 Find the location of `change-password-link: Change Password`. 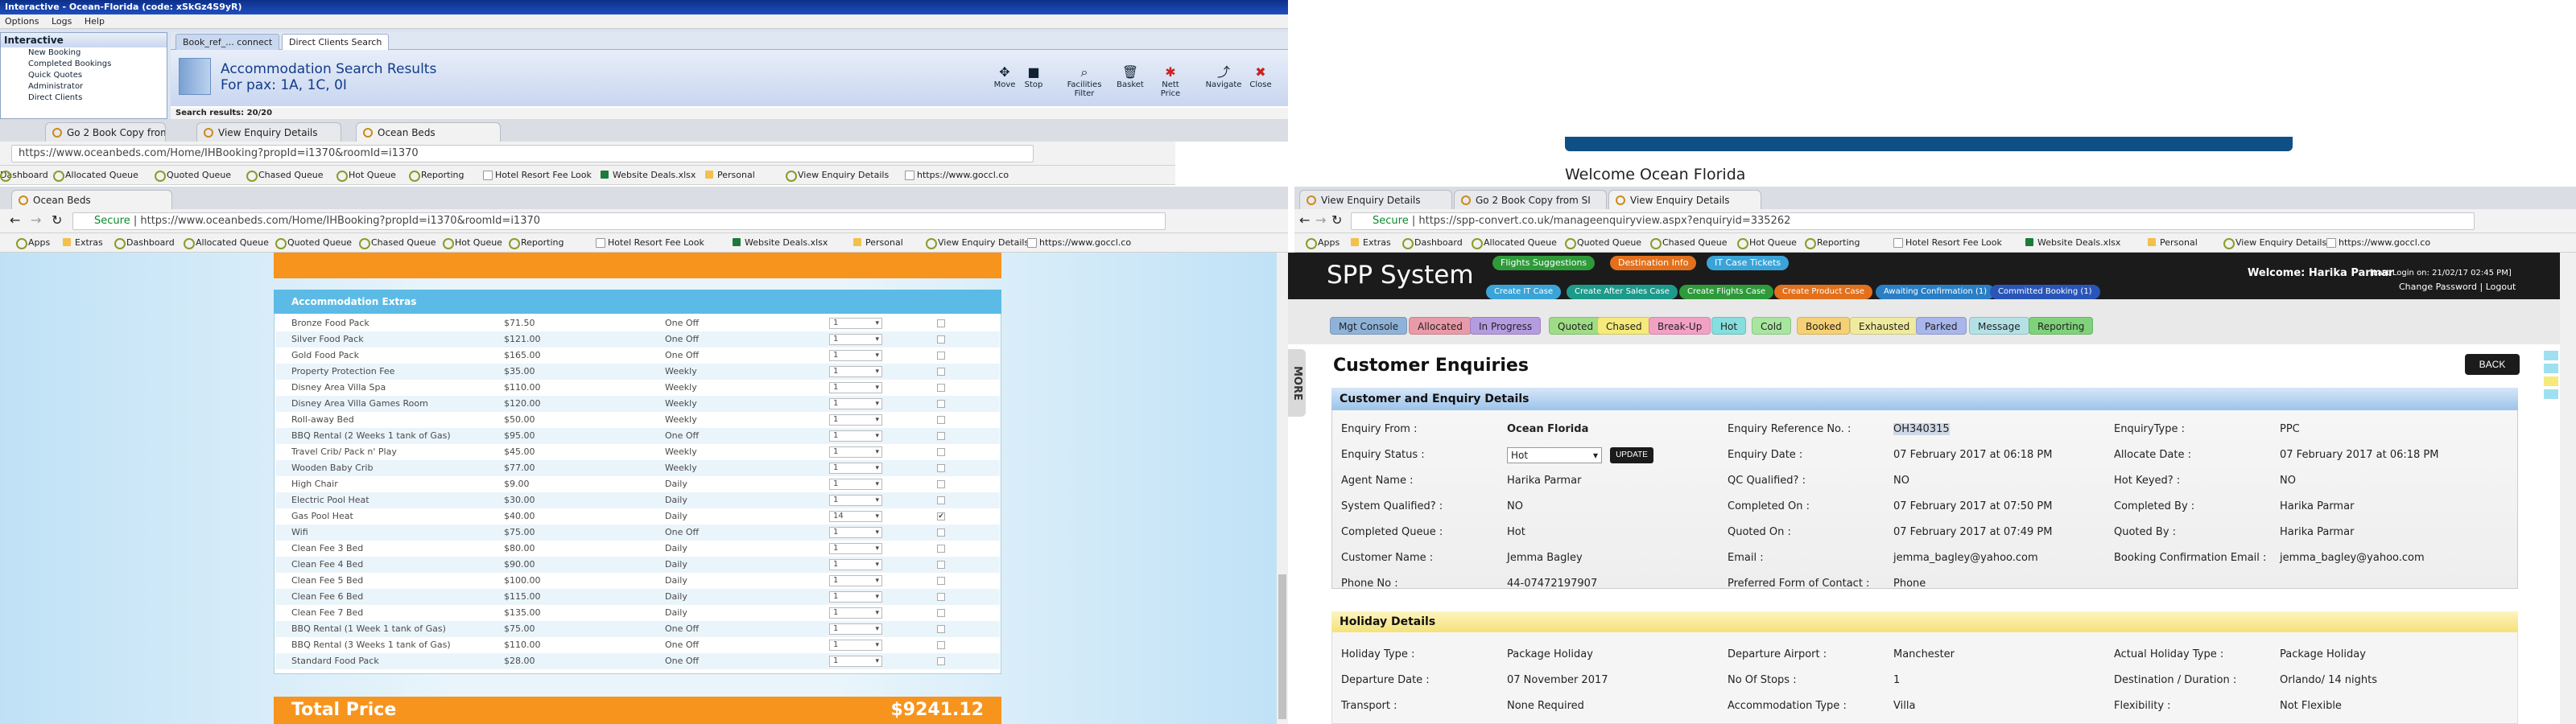

change-password-link: Change Password is located at coordinates (2438, 287).